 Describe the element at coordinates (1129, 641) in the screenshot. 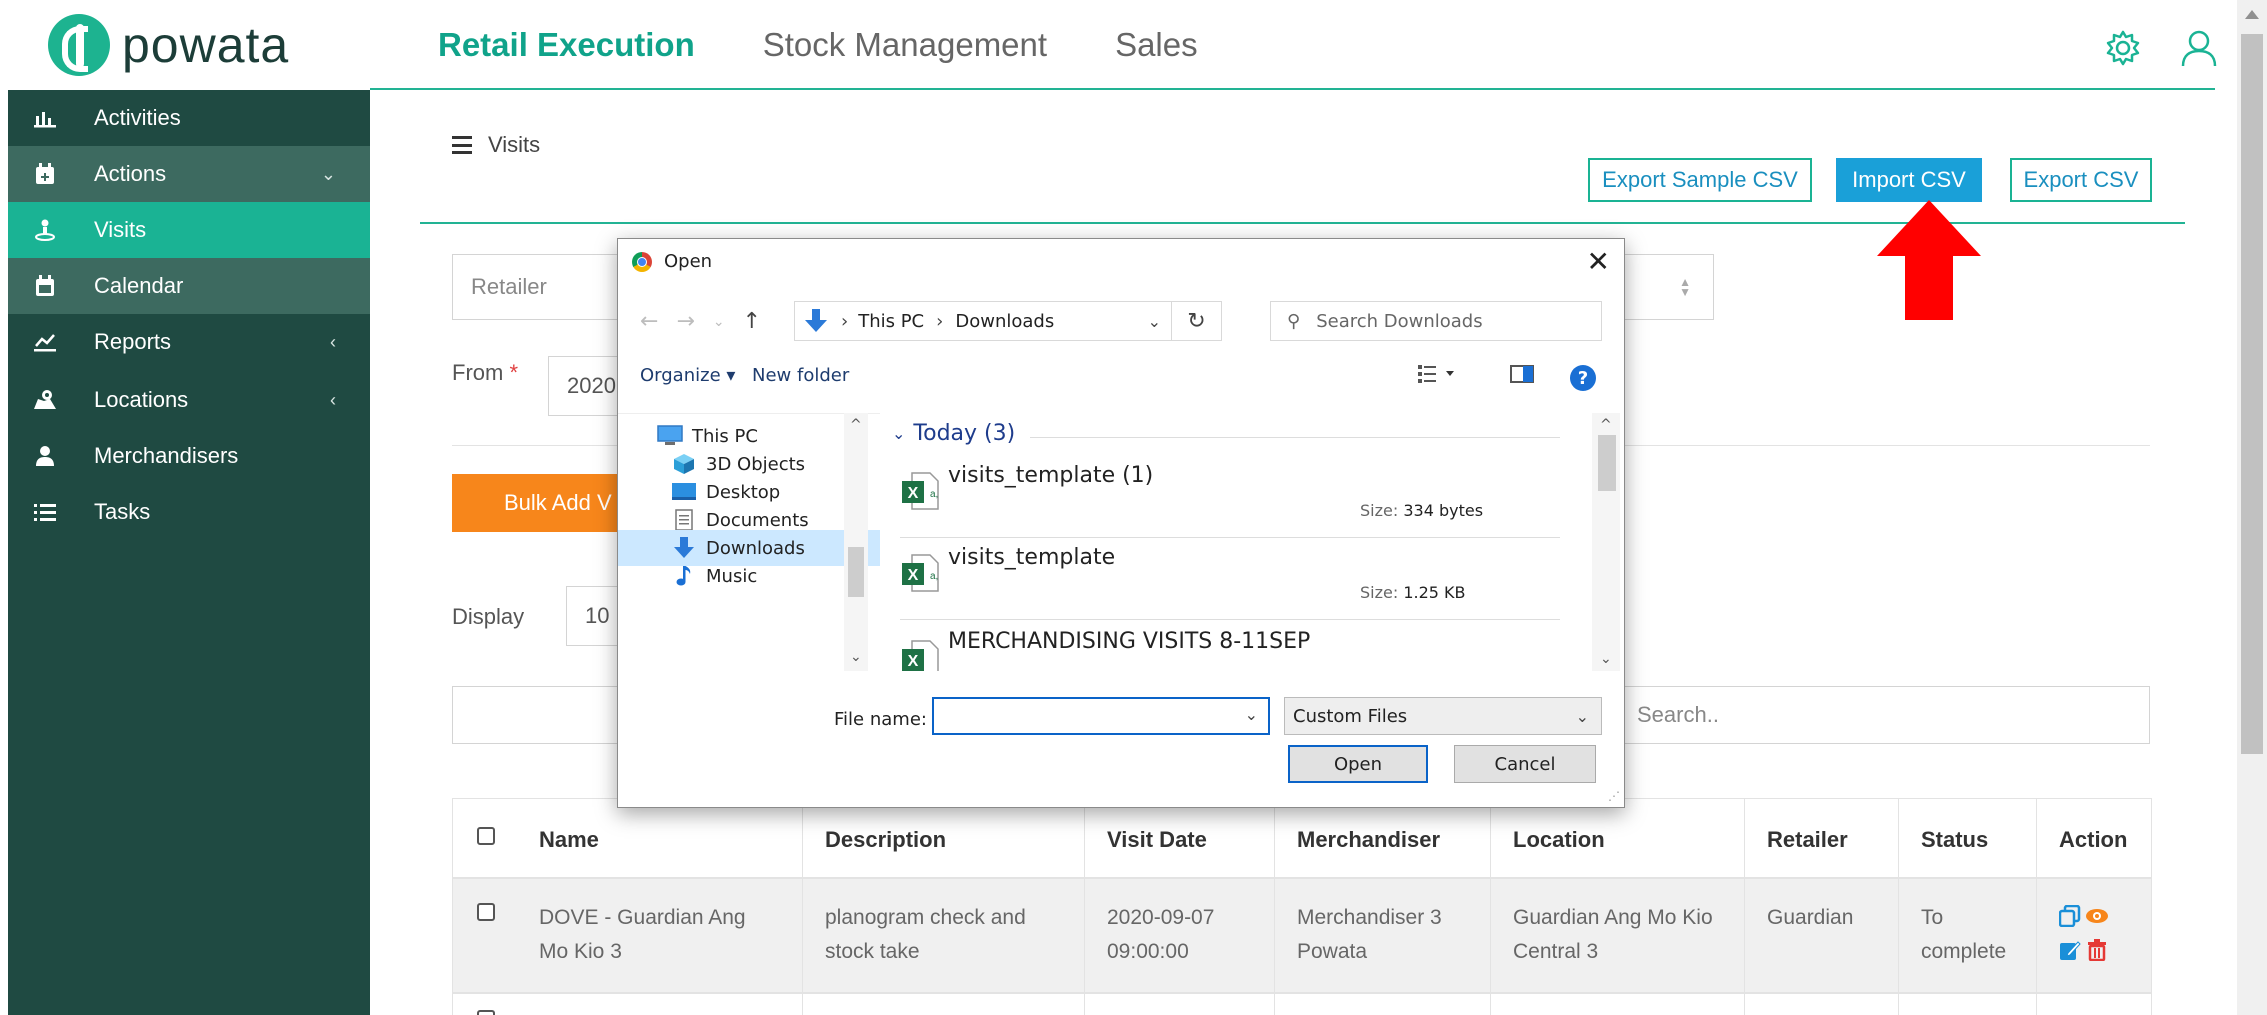

I see `file-name: MERCHANDISING VISITS 8-11SEP` at that location.